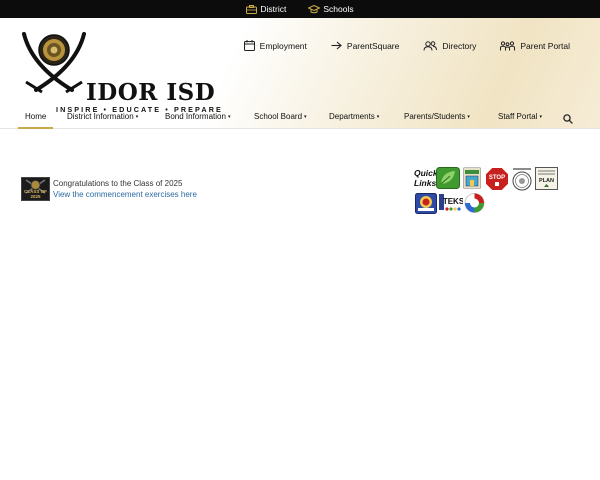 The width and height of the screenshot is (600, 480). What do you see at coordinates (373, 45) in the screenshot?
I see `parentsquare-label: ParentSquare` at bounding box center [373, 45].